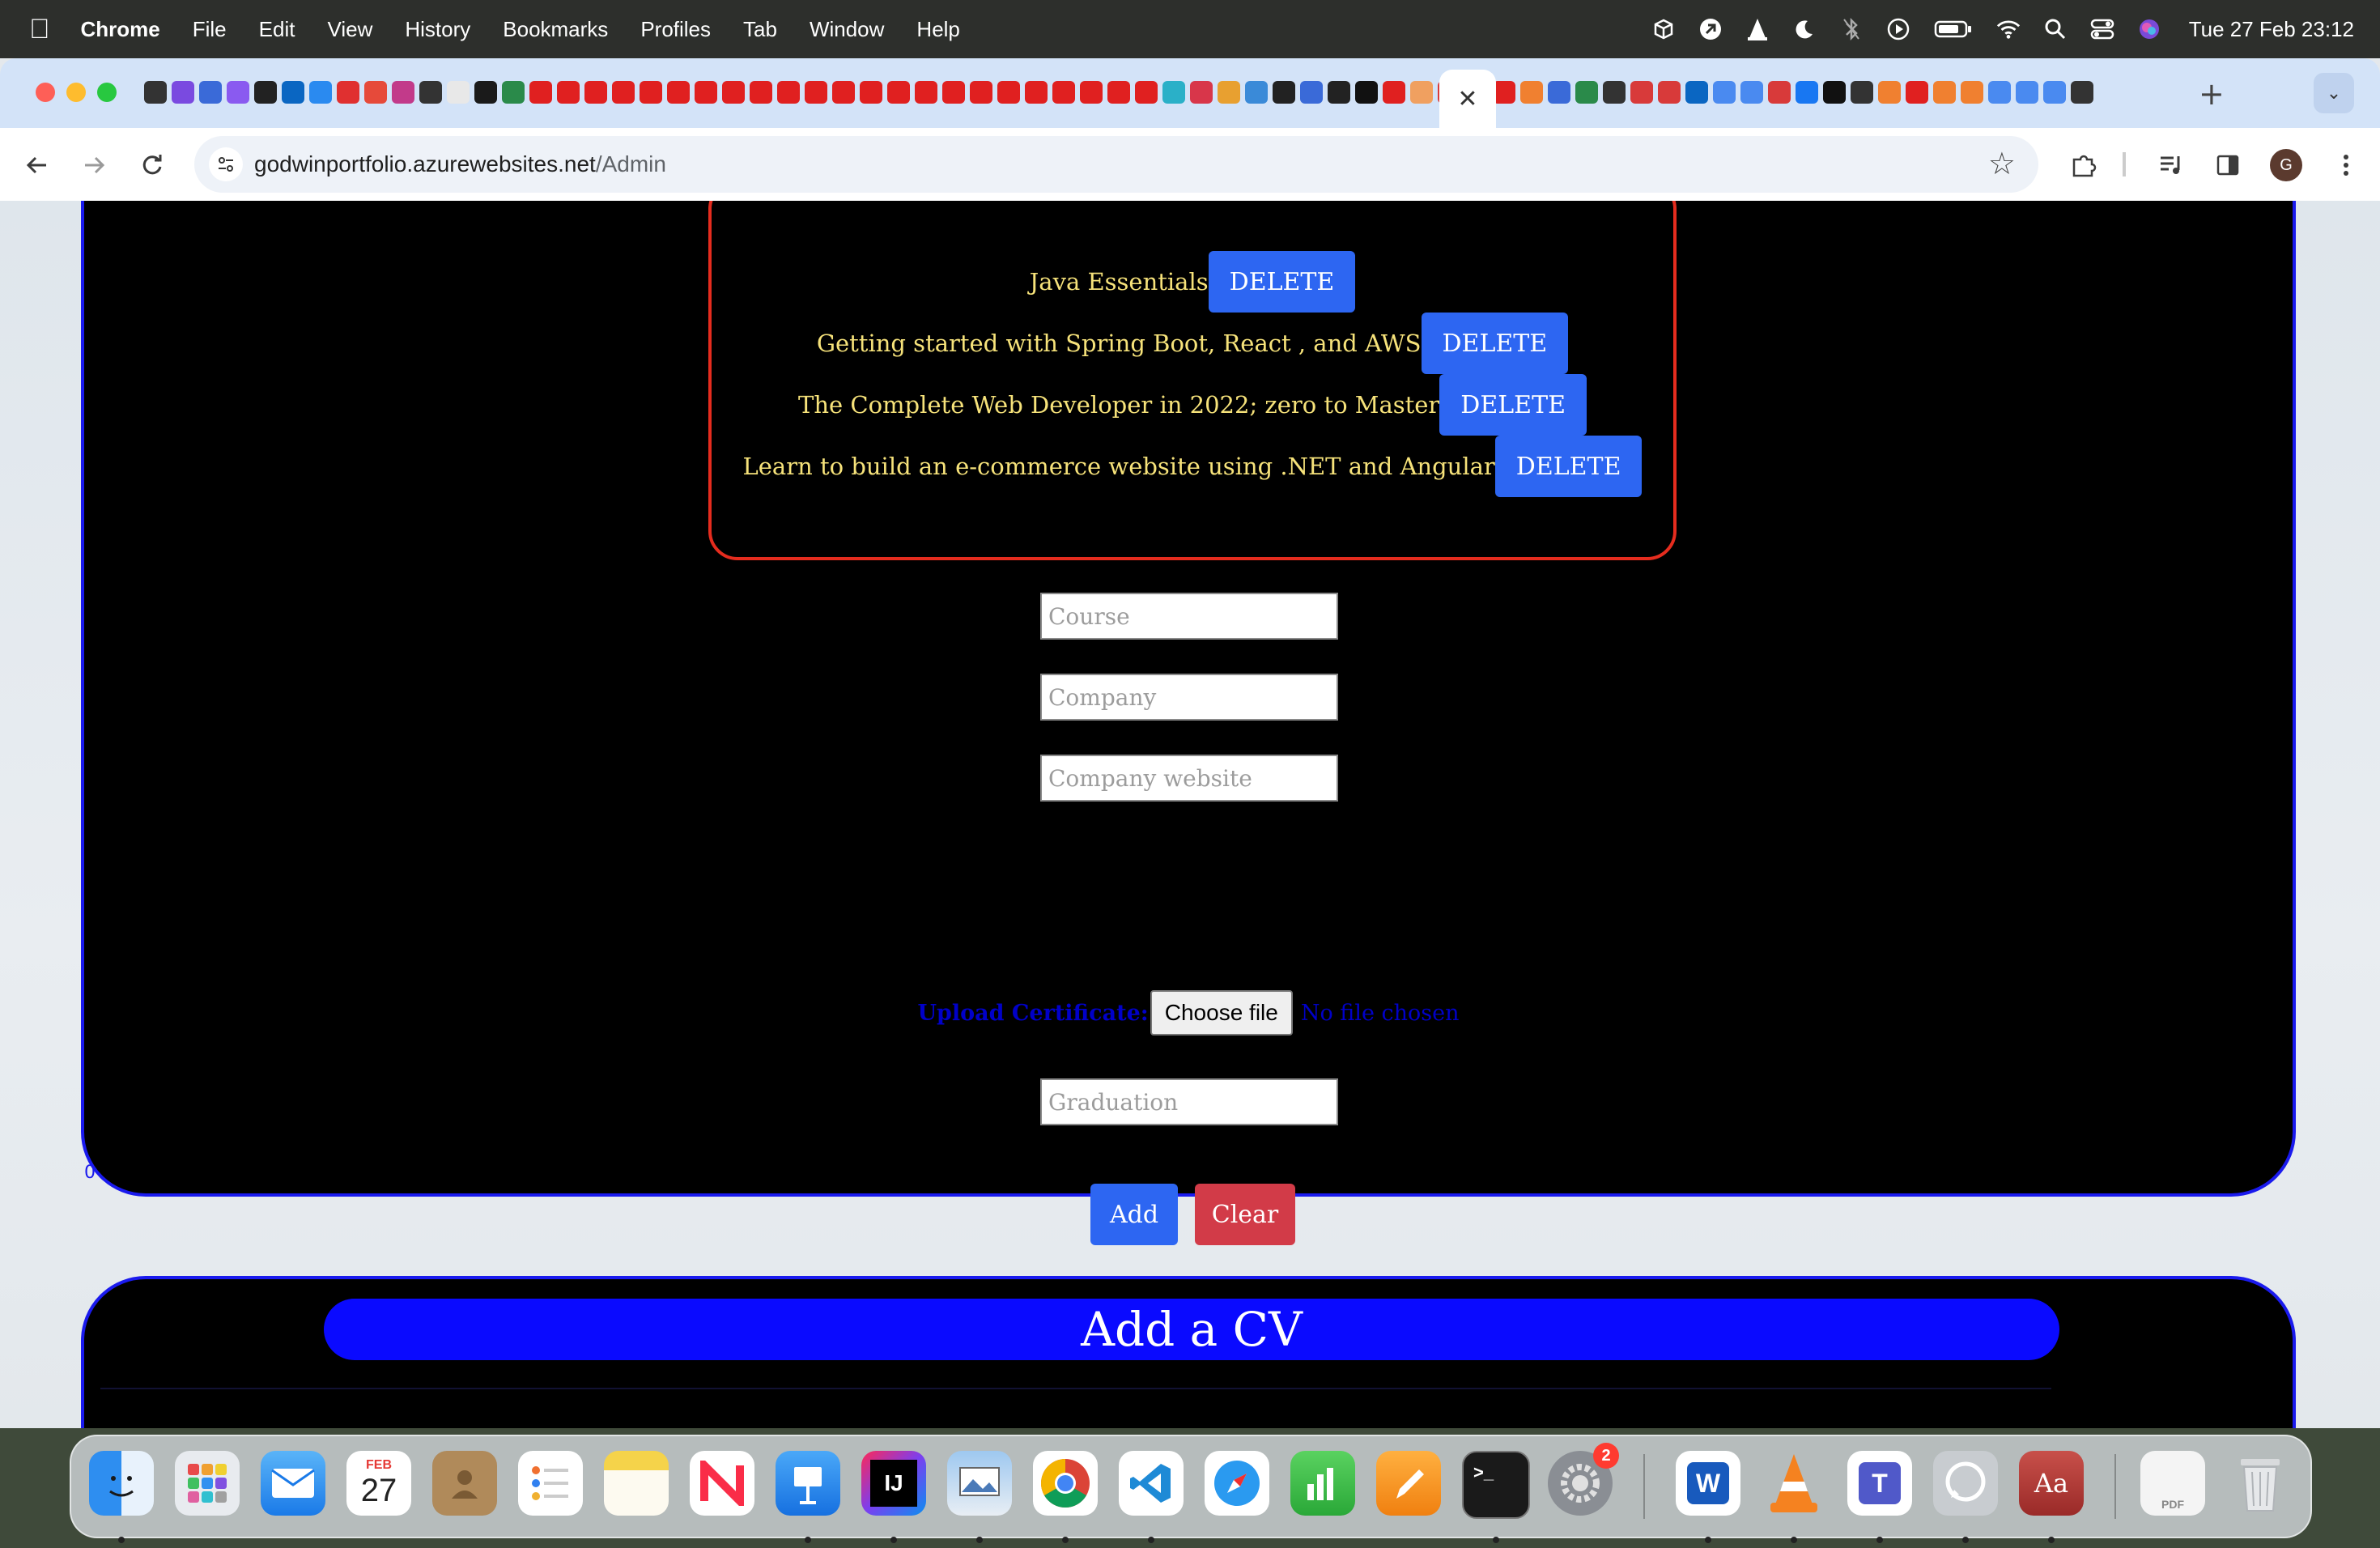 Image resolution: width=2380 pixels, height=1548 pixels. What do you see at coordinates (2346, 165) in the screenshot?
I see `chrome-menu-icon` at bounding box center [2346, 165].